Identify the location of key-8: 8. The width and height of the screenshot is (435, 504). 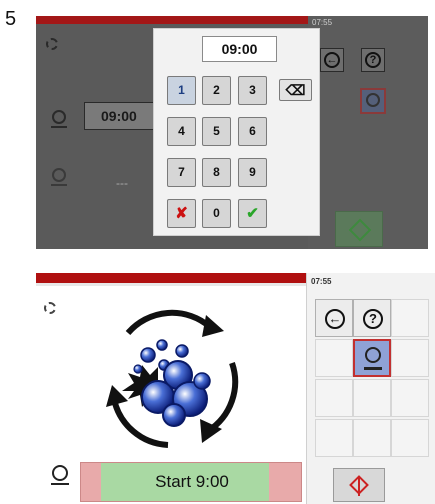
(216, 172).